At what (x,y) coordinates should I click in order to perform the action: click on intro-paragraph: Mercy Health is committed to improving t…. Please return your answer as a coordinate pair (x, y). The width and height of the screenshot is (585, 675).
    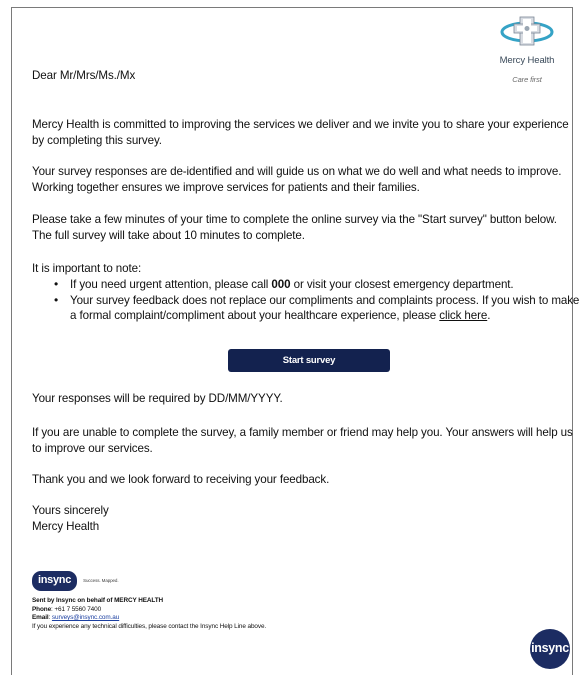
    Looking at the image, I should click on (300, 132).